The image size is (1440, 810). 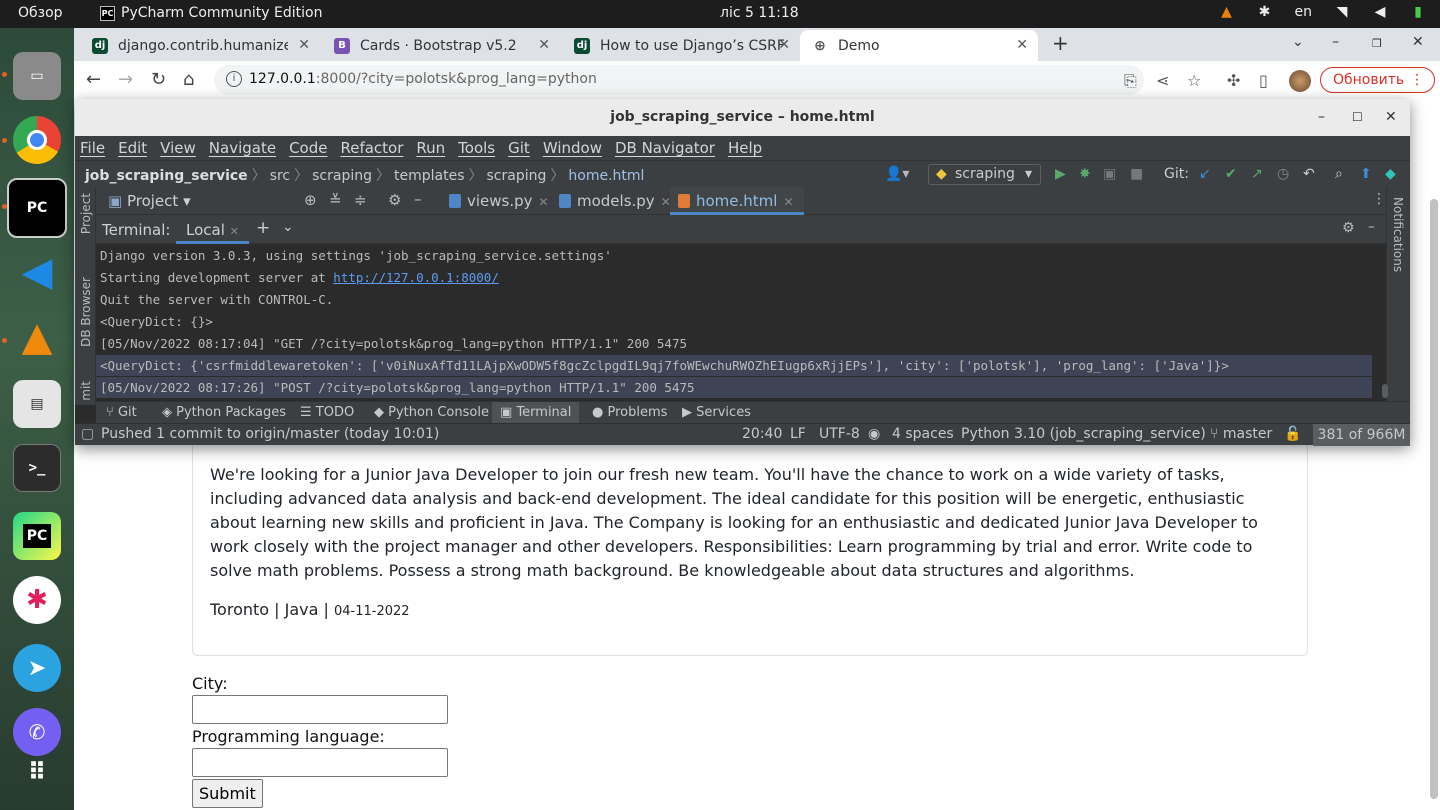 I want to click on language-indicator: en, so click(x=1304, y=12).